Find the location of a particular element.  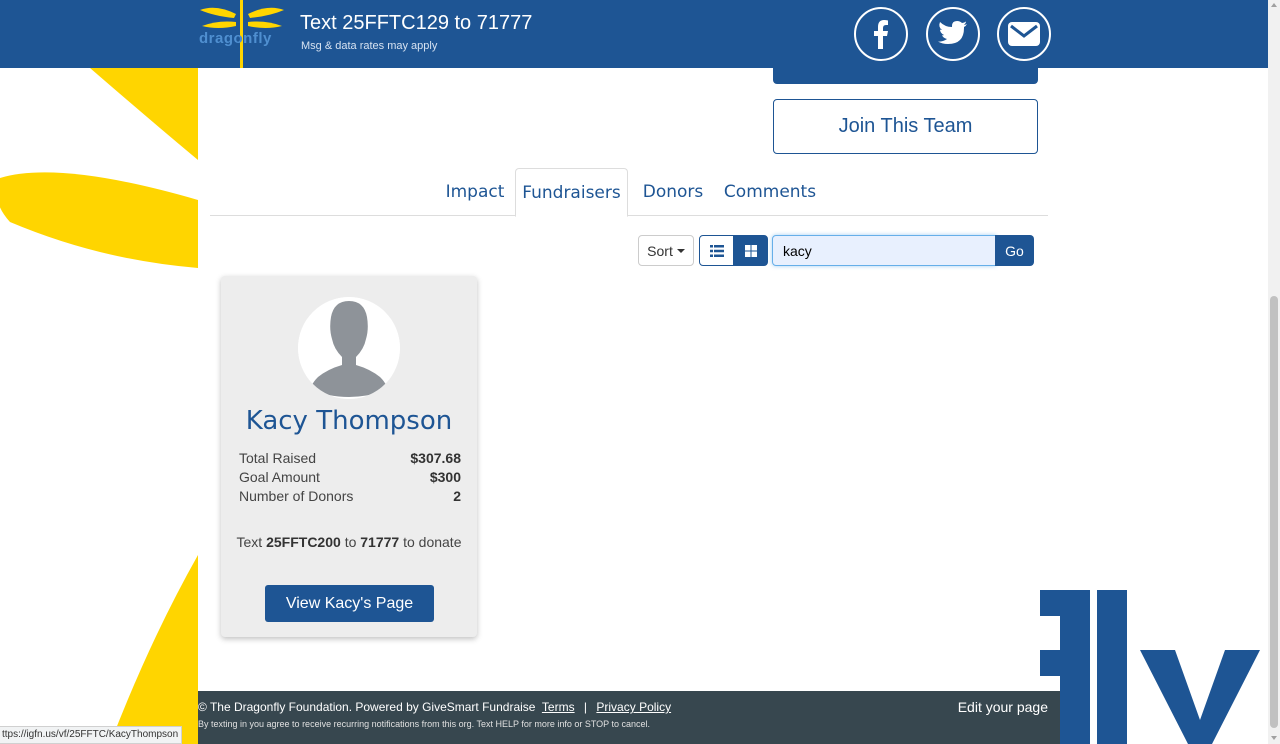

tab-donors: Donors is located at coordinates (673, 192).